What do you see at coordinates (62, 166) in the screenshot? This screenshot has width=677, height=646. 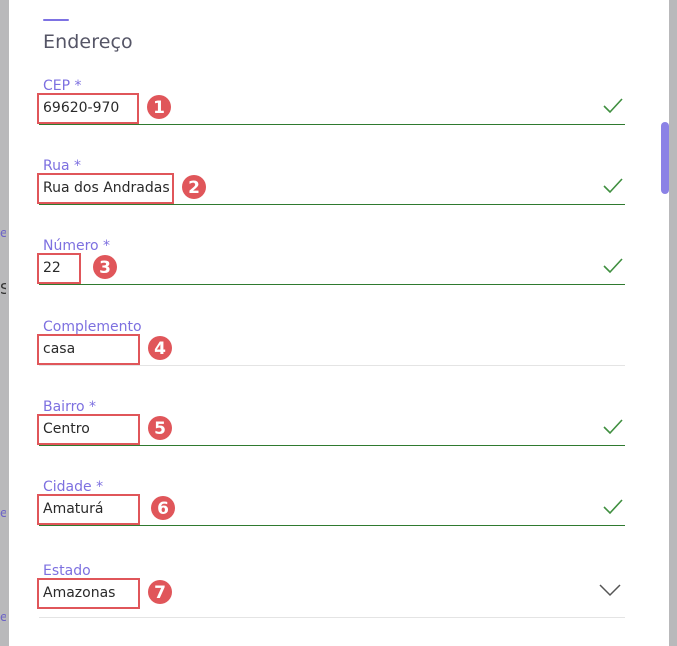 I see `street-label: Rua *` at bounding box center [62, 166].